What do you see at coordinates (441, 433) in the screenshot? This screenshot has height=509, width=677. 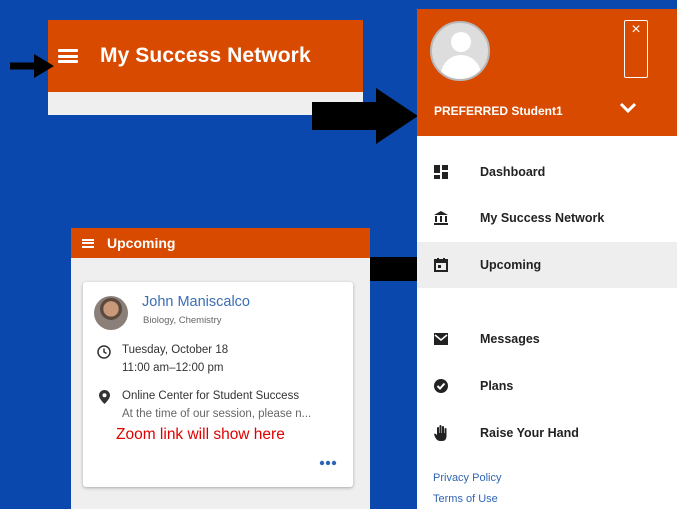 I see `hand-icon` at bounding box center [441, 433].